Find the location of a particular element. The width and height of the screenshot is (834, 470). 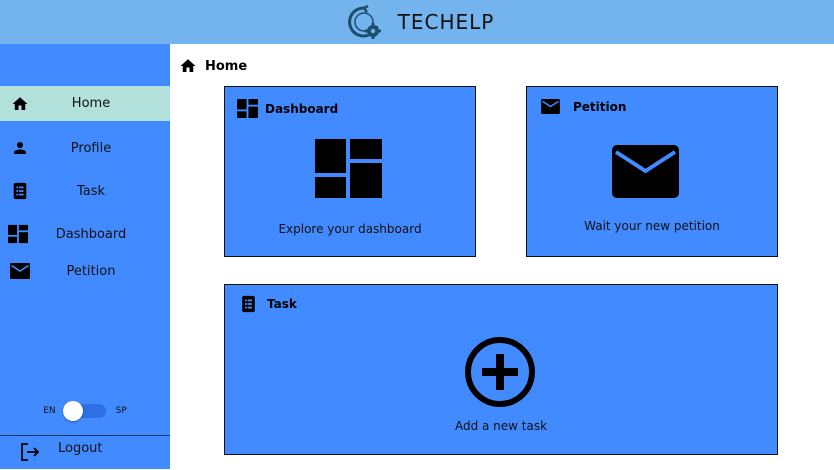

card-description: Wait your new petition is located at coordinates (652, 226).